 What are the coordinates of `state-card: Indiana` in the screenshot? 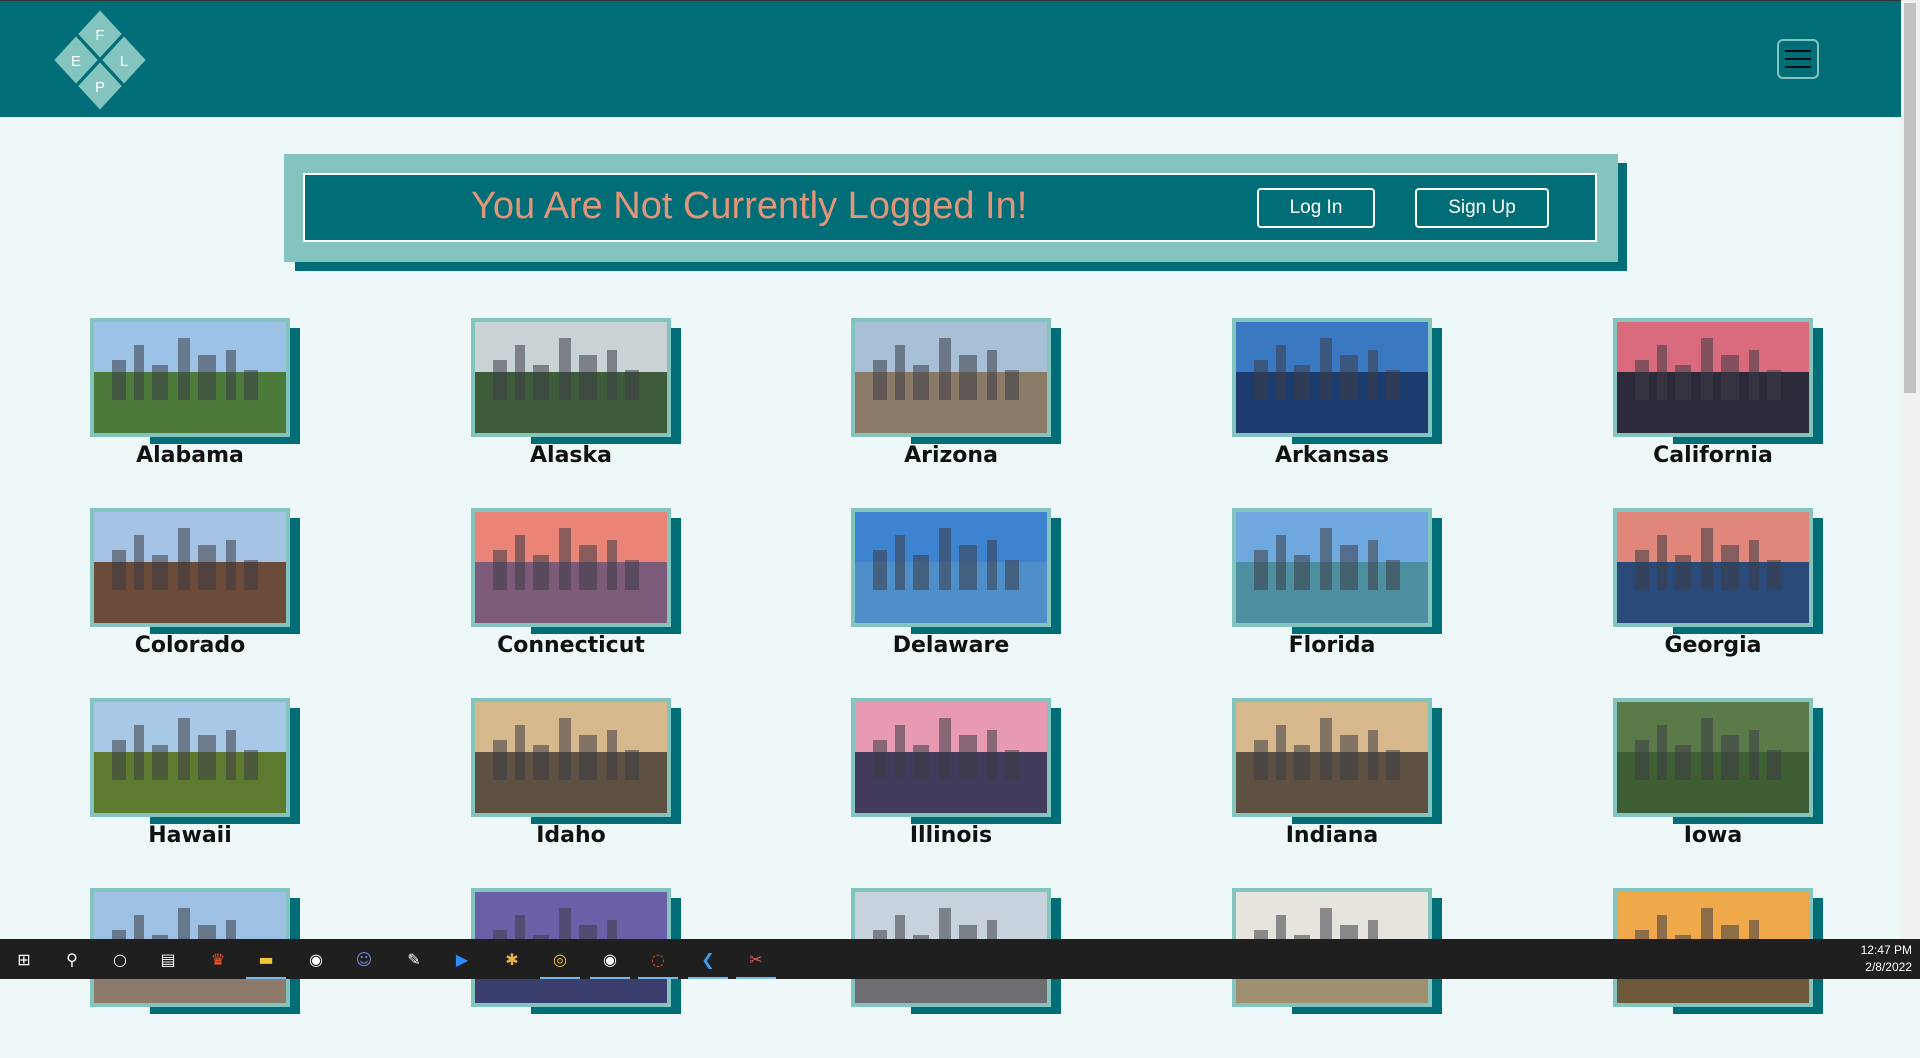 It's located at (1342, 783).